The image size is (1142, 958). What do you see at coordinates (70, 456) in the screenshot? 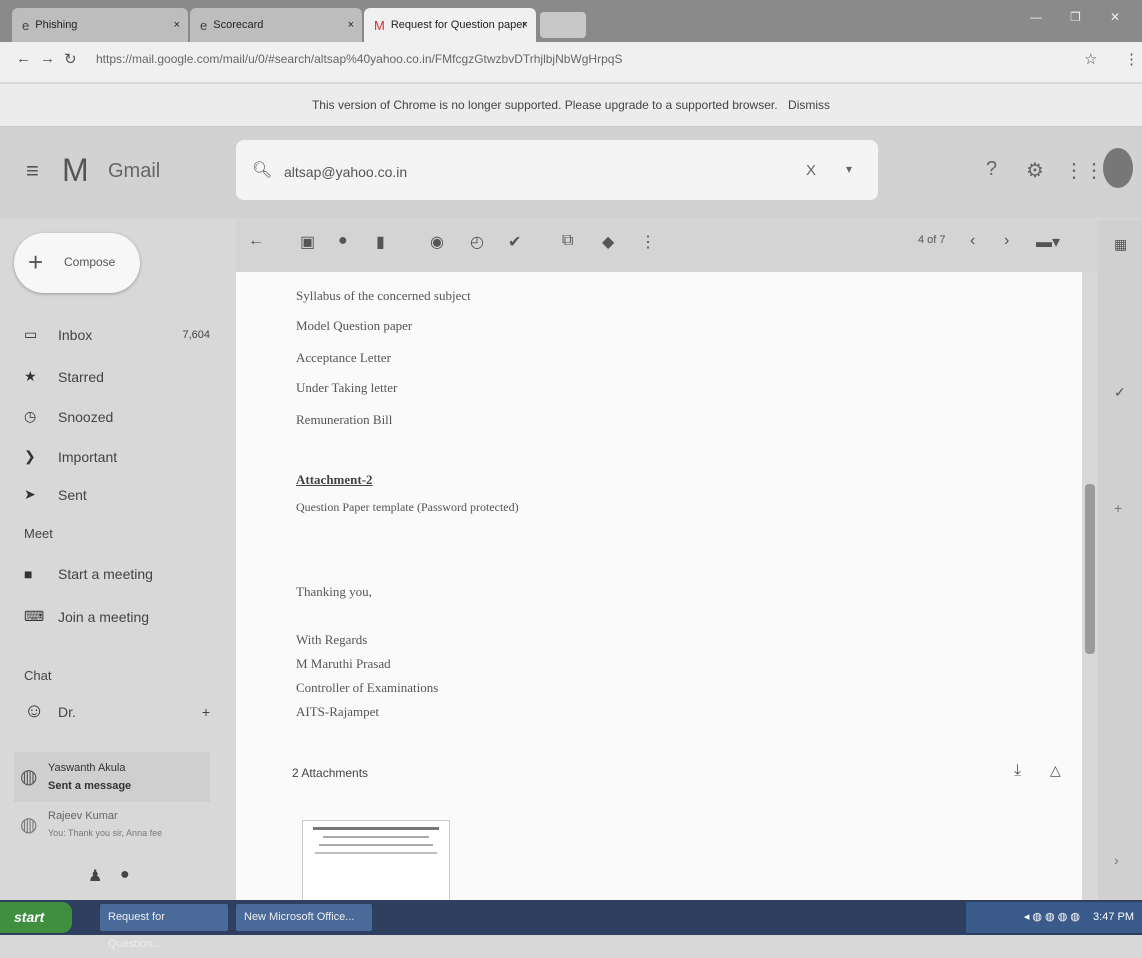
I see `sidebar-item-important: ❯ Important` at bounding box center [70, 456].